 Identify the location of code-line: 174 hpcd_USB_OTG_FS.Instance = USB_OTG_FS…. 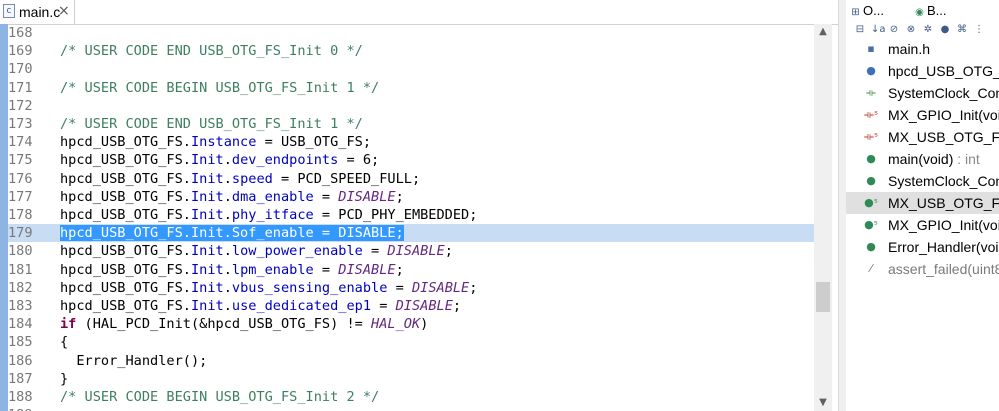
(411, 142).